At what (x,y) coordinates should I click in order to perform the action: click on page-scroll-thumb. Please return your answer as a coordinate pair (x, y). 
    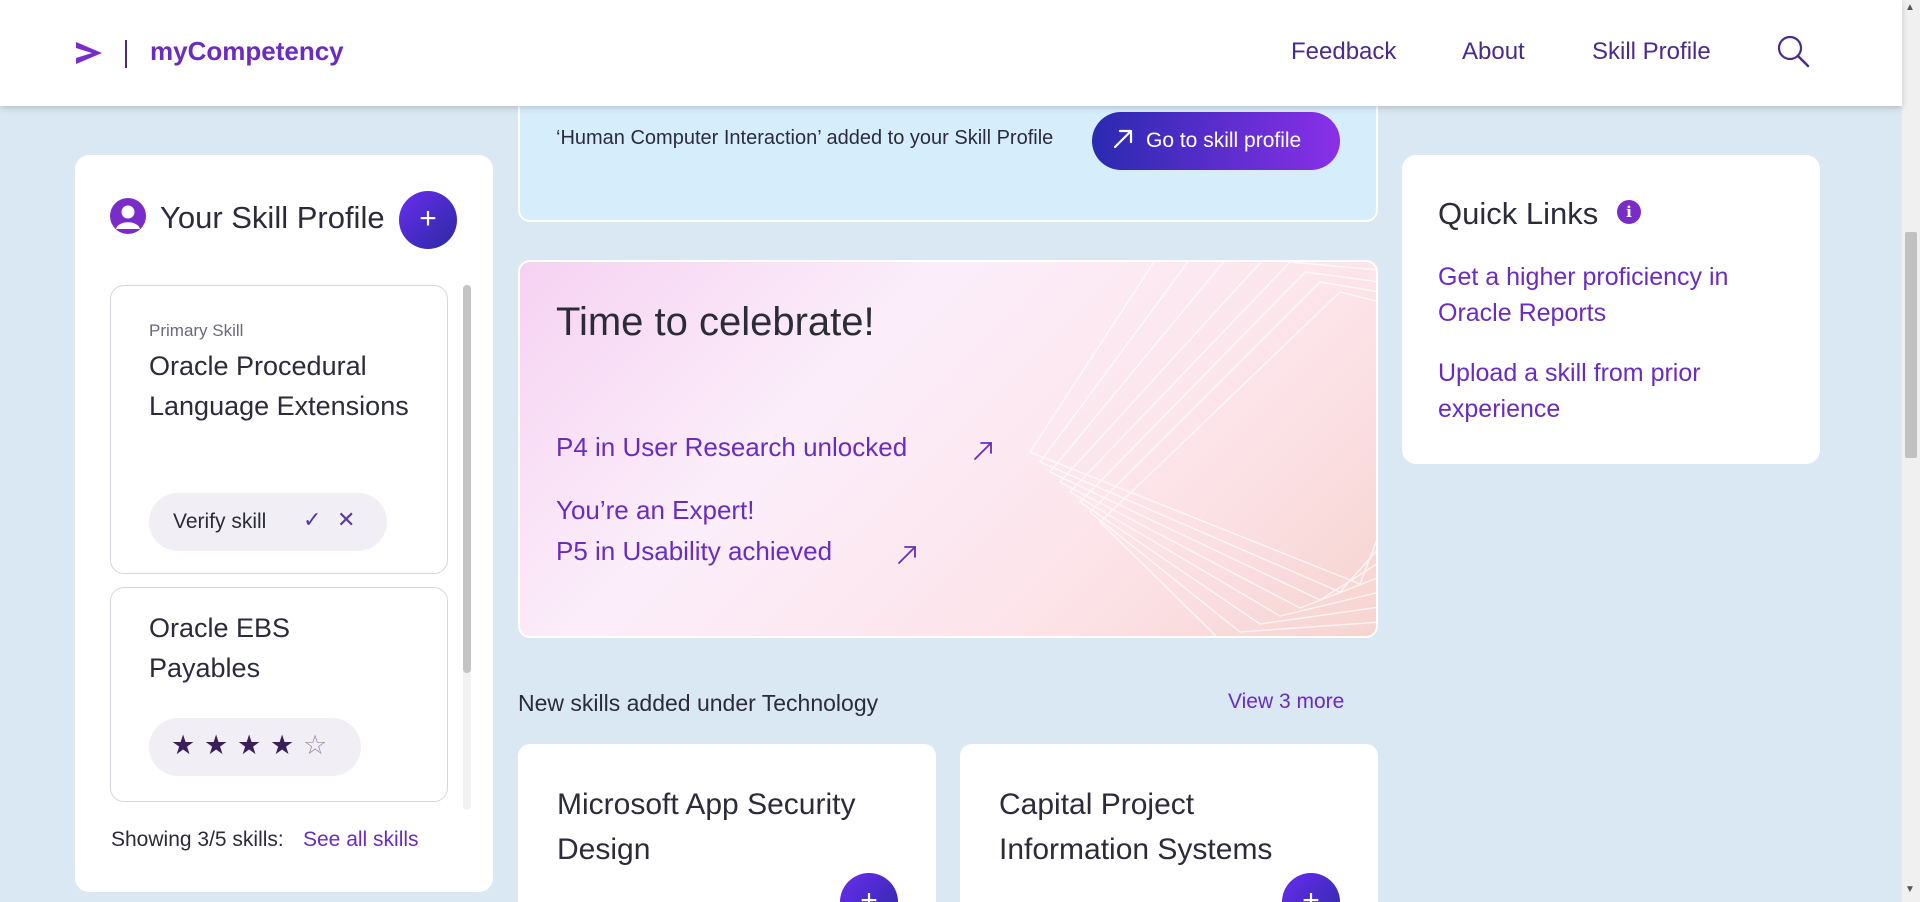
    Looking at the image, I should click on (1911, 345).